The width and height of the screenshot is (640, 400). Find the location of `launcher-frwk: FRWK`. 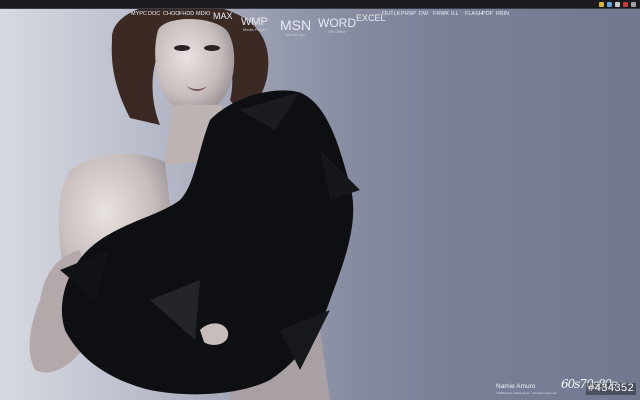

launcher-frwk: FRWK is located at coordinates (441, 14).